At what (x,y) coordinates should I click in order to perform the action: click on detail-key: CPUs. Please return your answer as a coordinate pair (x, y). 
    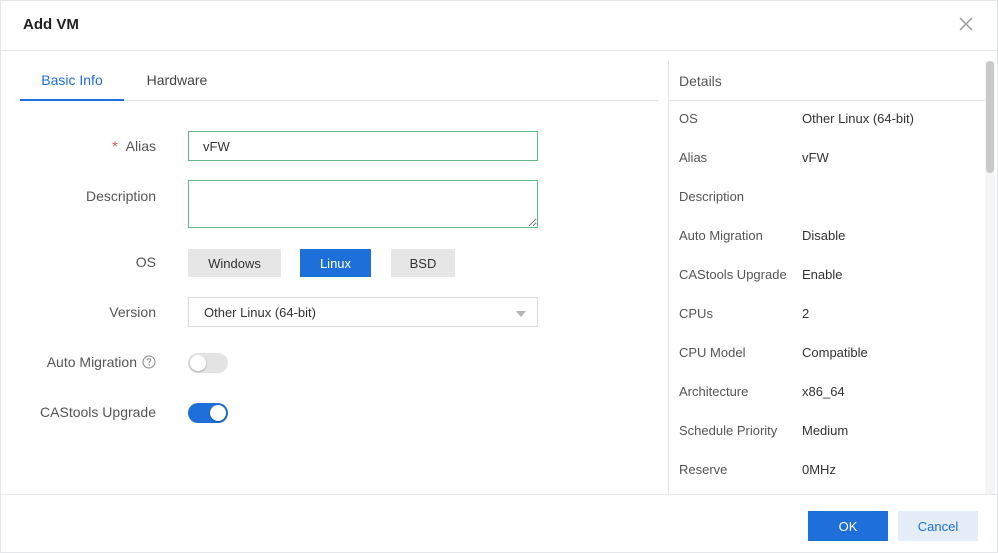
    Looking at the image, I should click on (696, 313).